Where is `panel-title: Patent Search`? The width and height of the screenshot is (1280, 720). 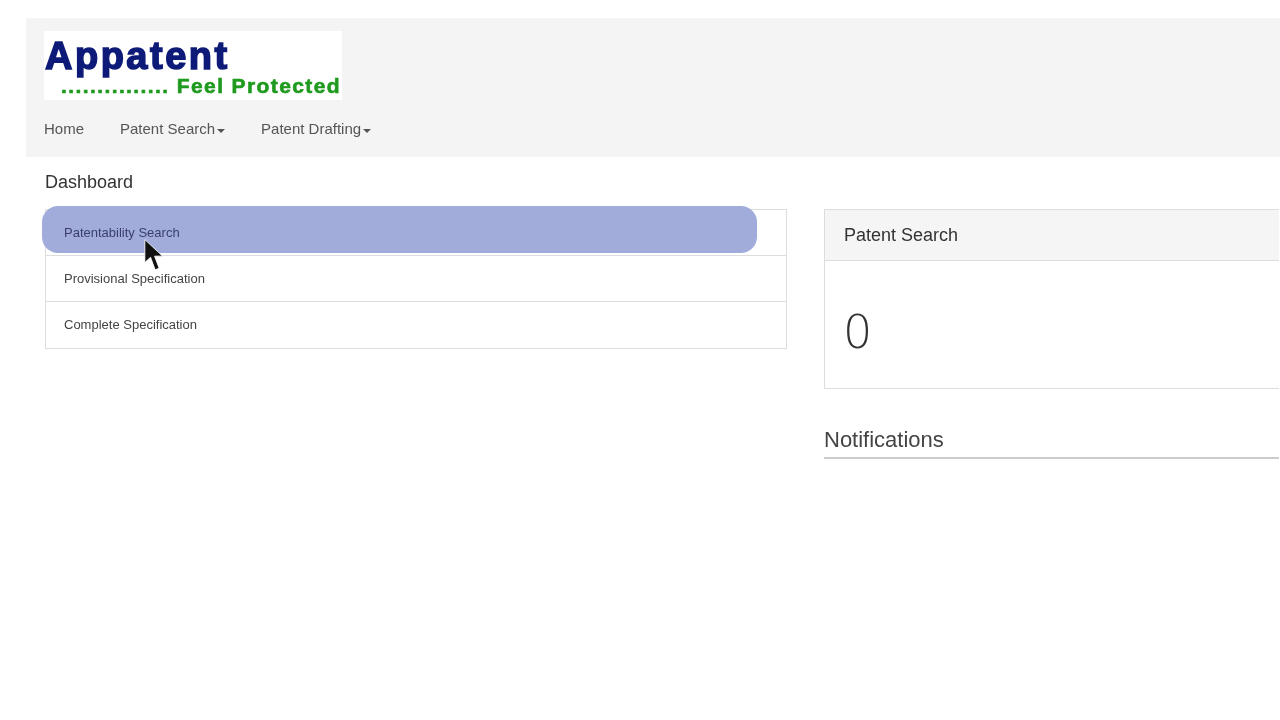
panel-title: Patent Search is located at coordinates (901, 235).